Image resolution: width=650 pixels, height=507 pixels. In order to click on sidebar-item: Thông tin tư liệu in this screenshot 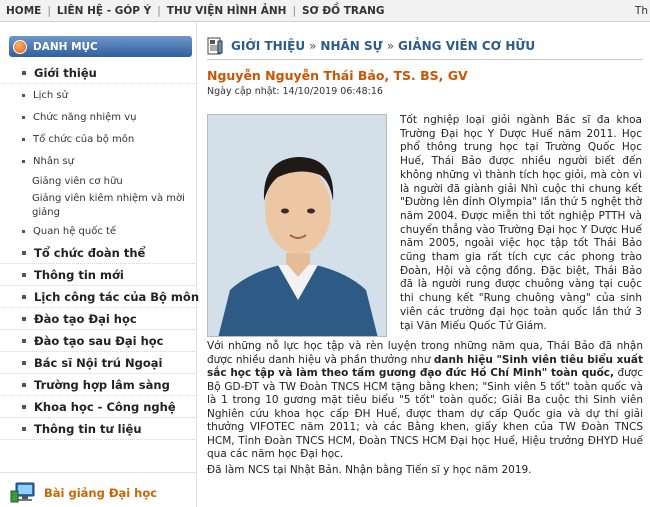, I will do `click(98, 429)`.